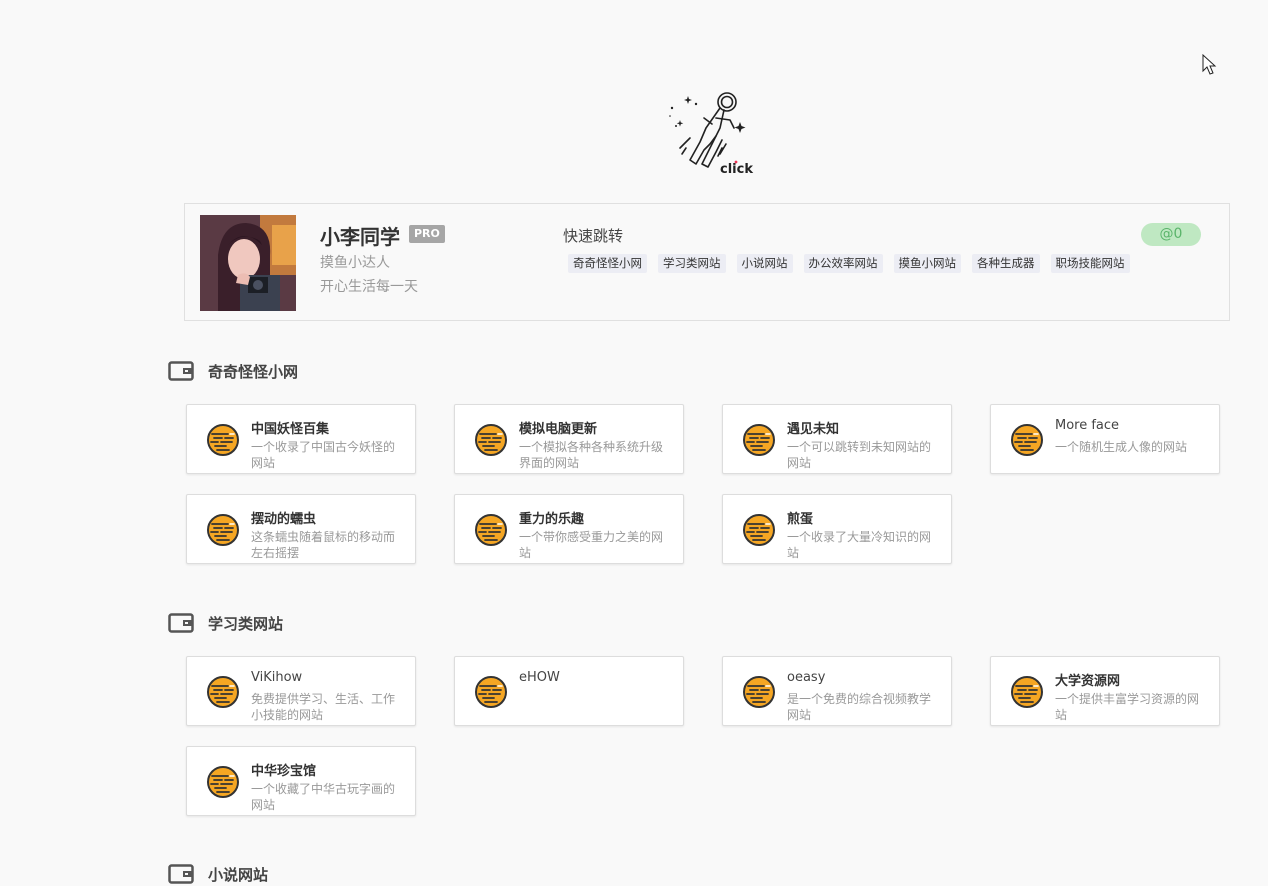 Image resolution: width=1268 pixels, height=886 pixels. What do you see at coordinates (859, 707) in the screenshot?
I see `site-desc: 是一个免费的综合视频教学网站` at bounding box center [859, 707].